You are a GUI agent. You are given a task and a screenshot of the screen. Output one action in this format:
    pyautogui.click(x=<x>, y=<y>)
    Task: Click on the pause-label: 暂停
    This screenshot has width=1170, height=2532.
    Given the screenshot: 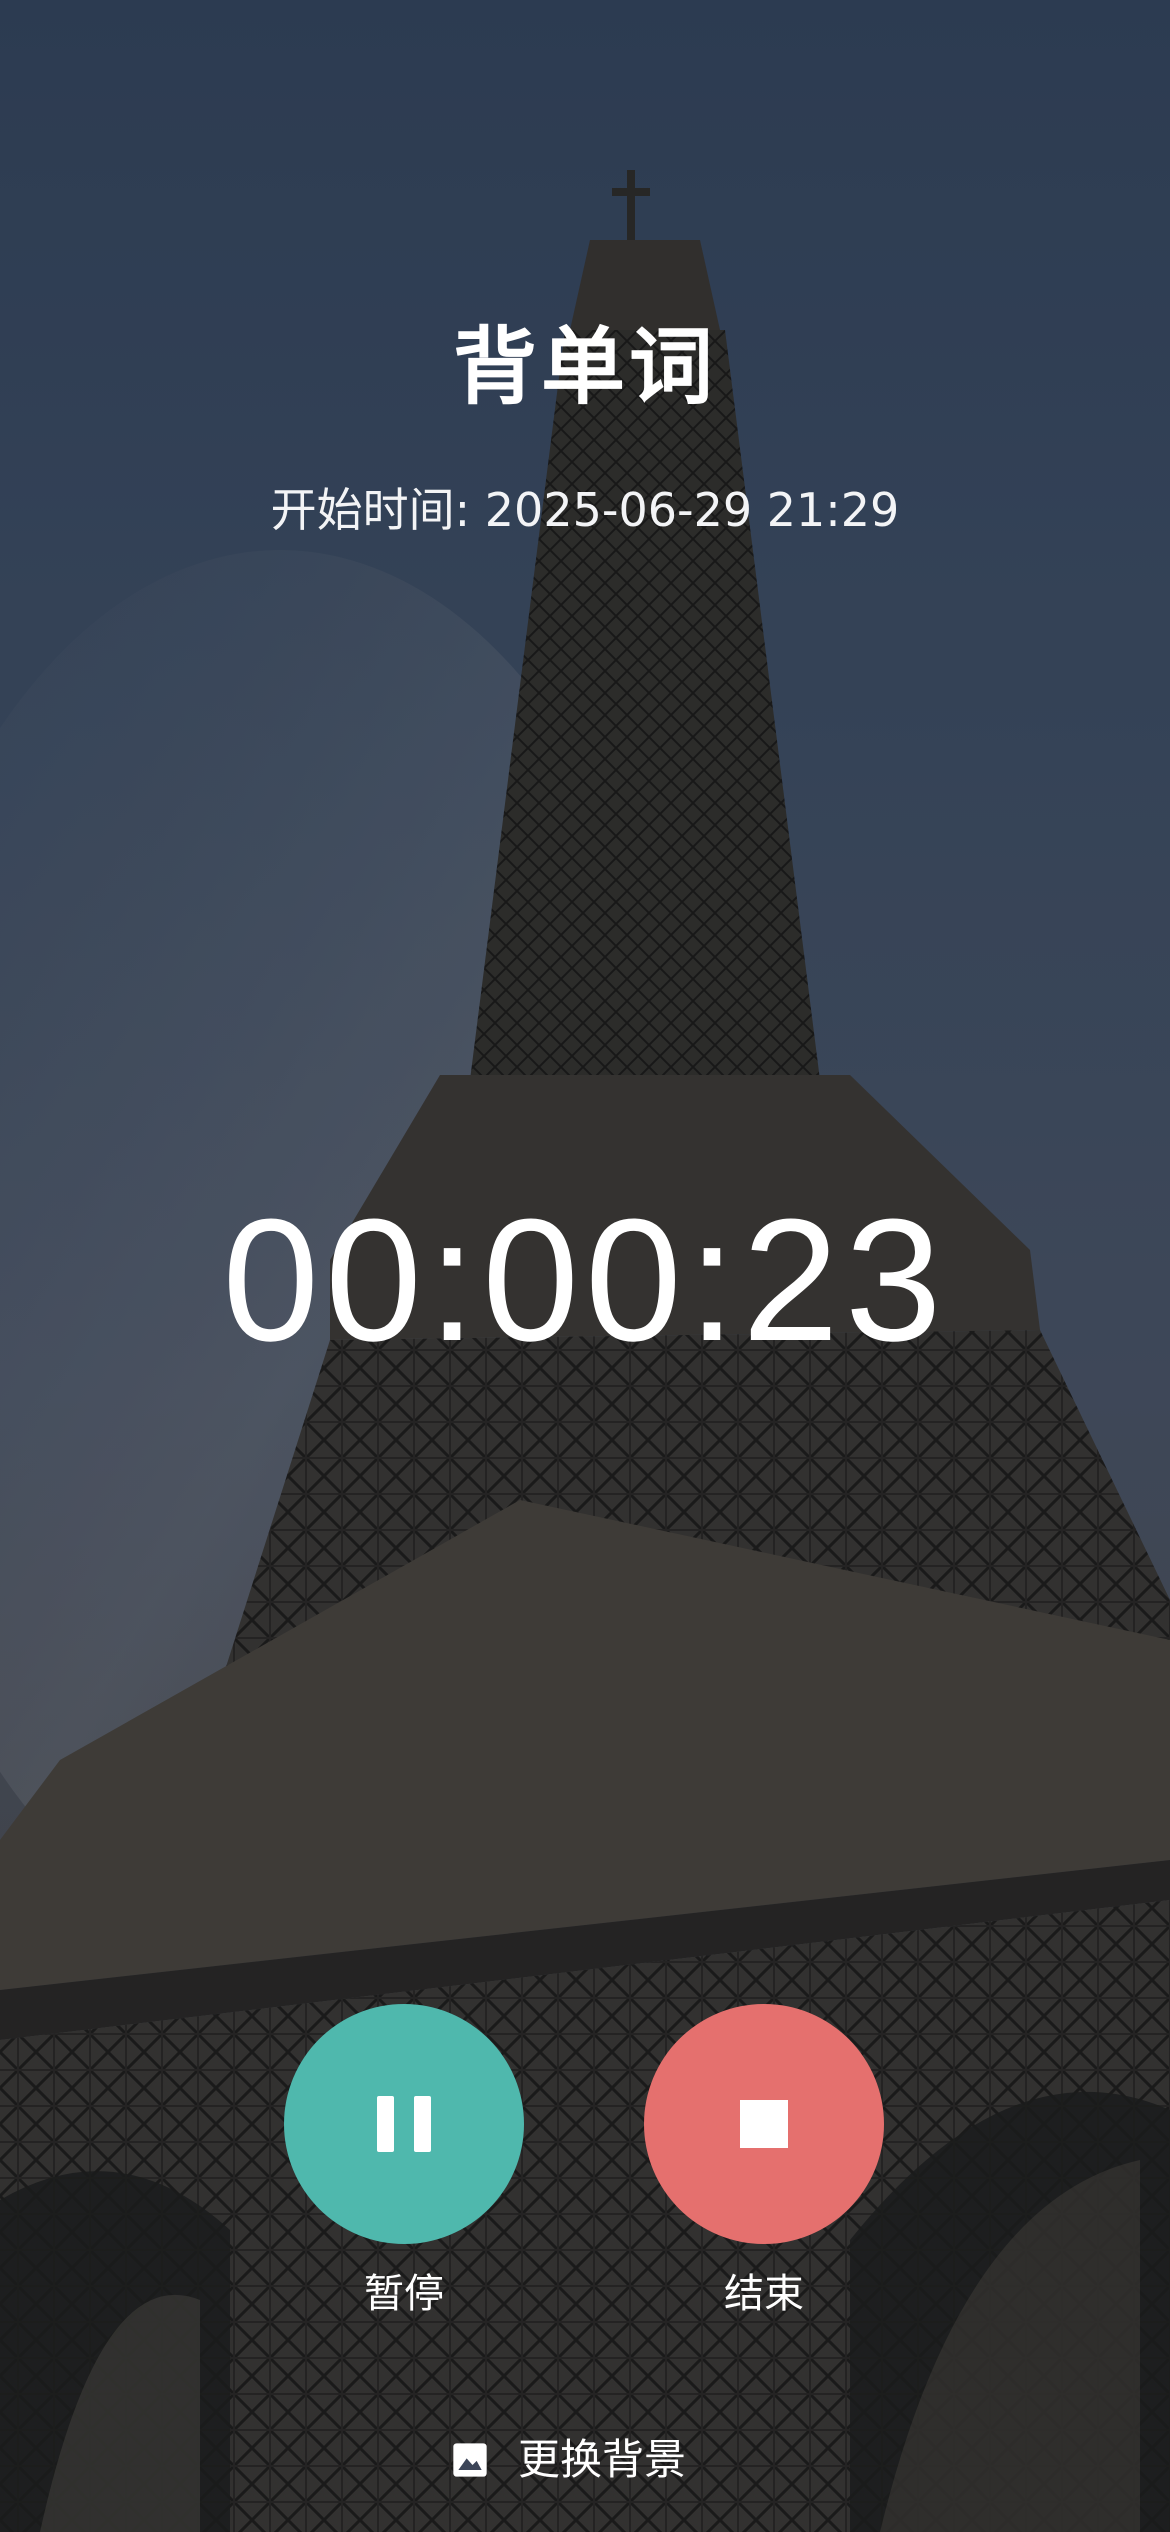 What is the action you would take?
    pyautogui.click(x=404, y=2294)
    